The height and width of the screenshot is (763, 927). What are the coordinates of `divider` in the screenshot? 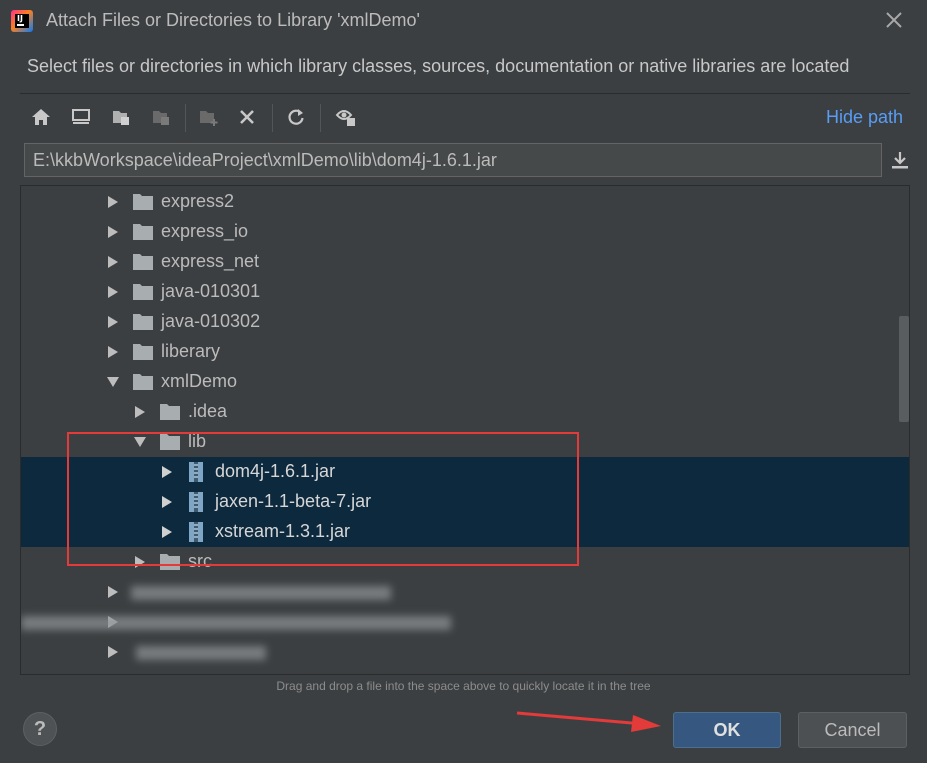 It's located at (465, 93).